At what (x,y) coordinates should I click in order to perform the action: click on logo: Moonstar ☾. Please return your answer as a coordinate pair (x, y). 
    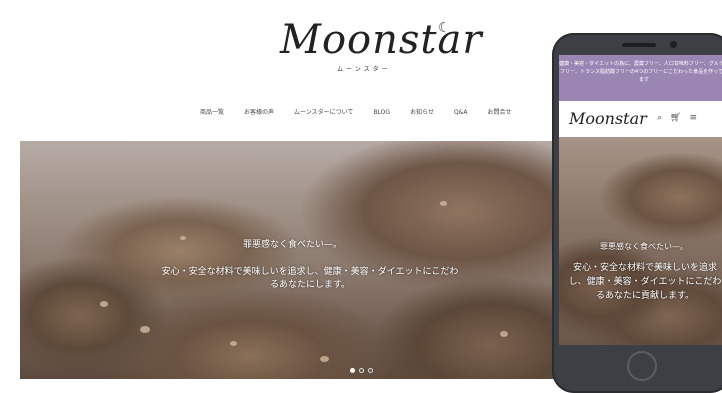
    Looking at the image, I should click on (380, 42).